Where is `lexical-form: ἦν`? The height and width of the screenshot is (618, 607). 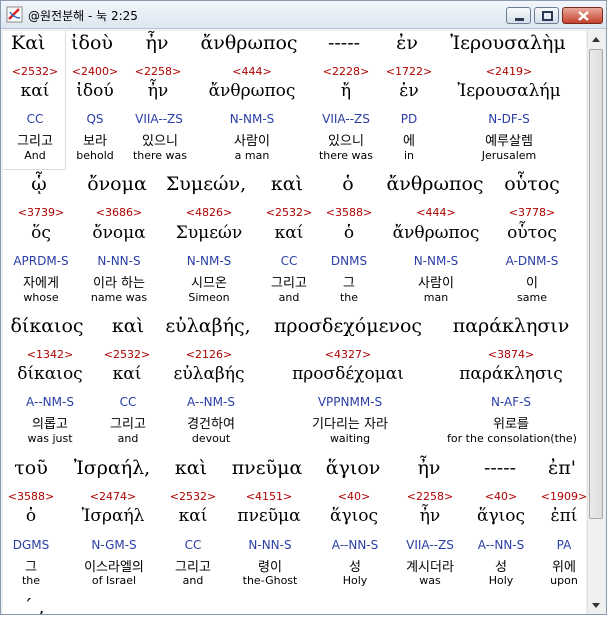 lexical-form: ἦν is located at coordinates (430, 516).